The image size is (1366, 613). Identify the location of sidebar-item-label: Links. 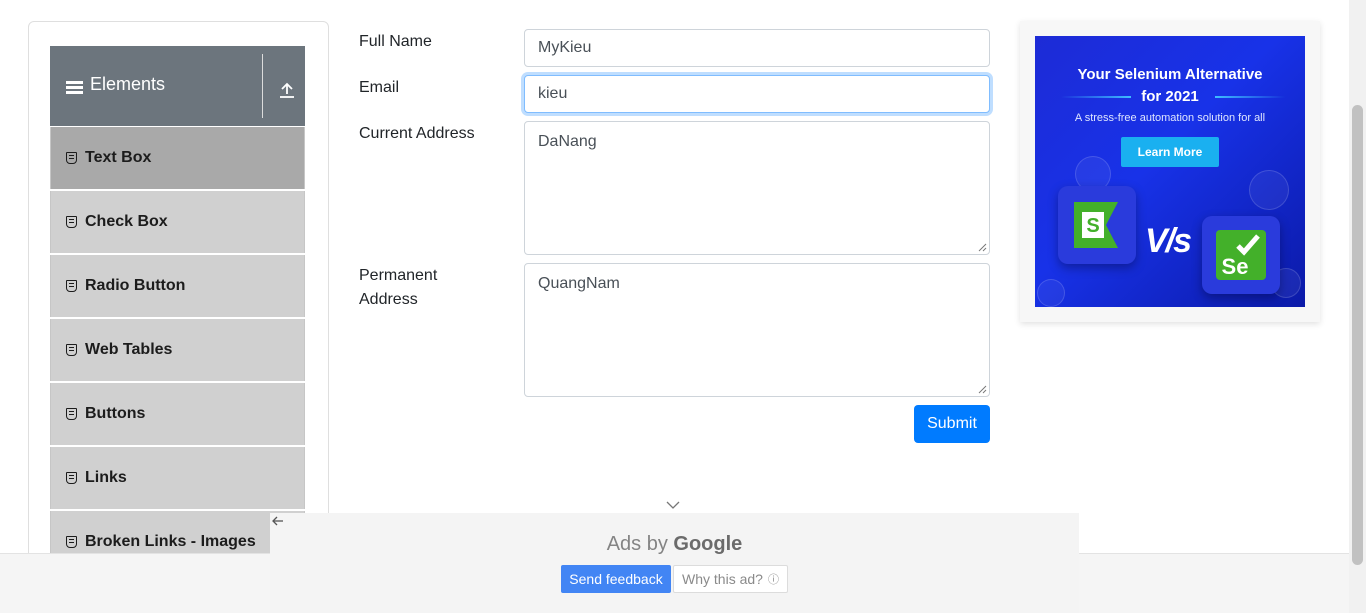
(106, 477).